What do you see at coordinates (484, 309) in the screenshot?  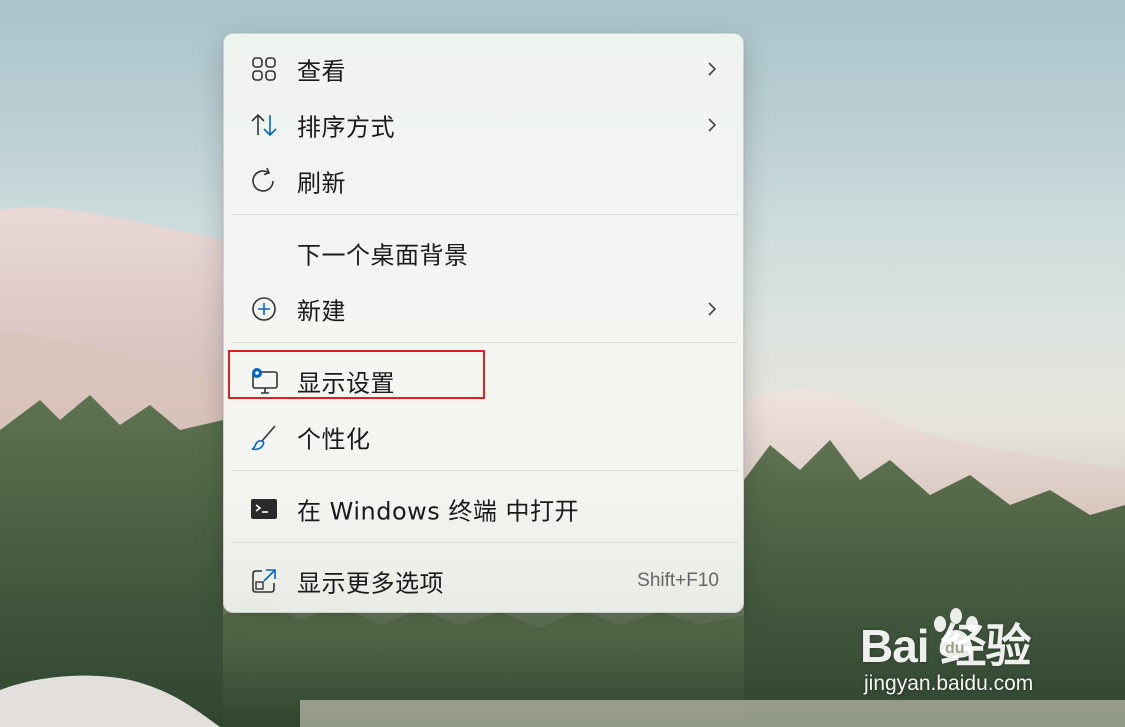 I see `menu-item-new: 新建` at bounding box center [484, 309].